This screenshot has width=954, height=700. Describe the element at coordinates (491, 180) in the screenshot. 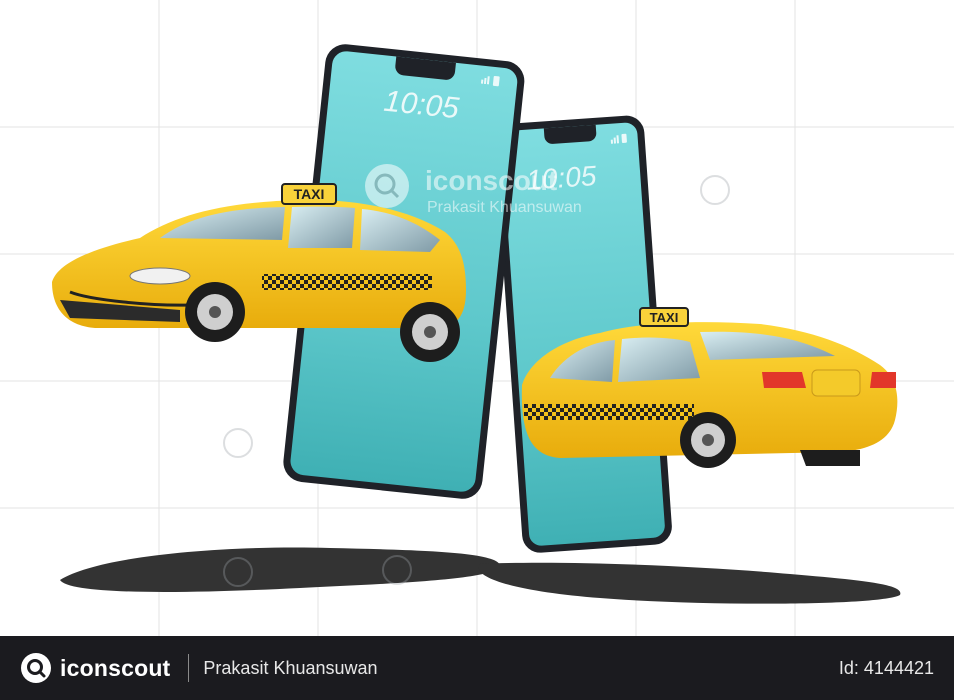

I see `watermark-brand: iconscout` at that location.